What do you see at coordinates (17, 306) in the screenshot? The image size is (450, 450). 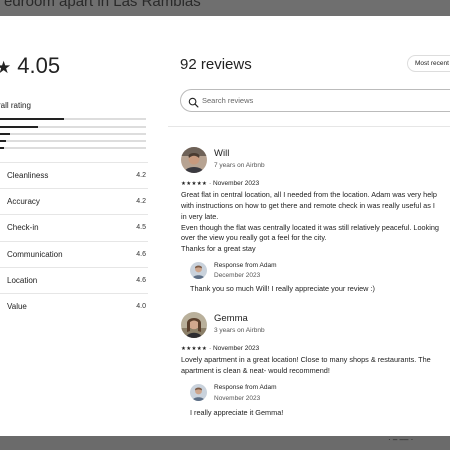 I see `category-label: Value` at bounding box center [17, 306].